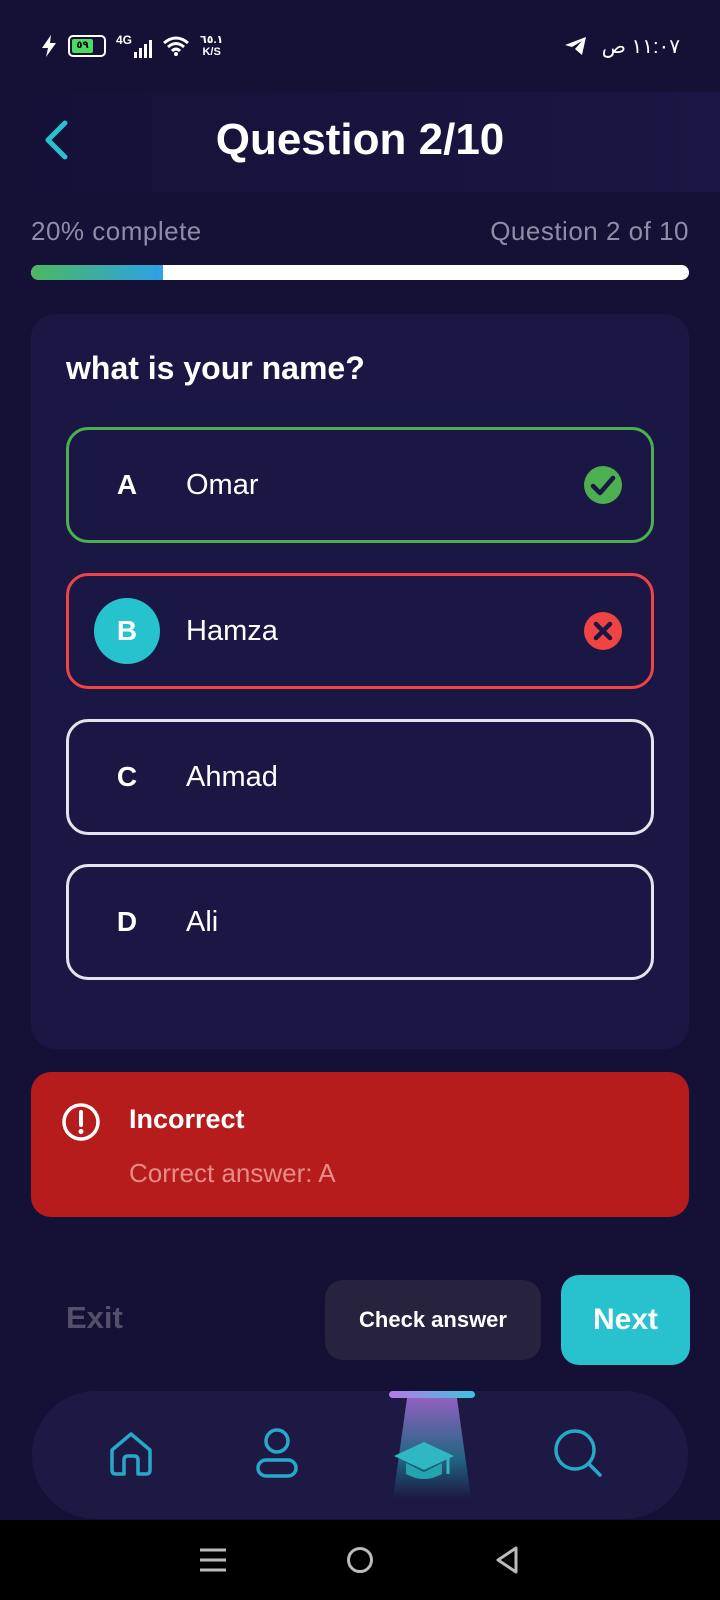  I want to click on option-letter: C, so click(127, 776).